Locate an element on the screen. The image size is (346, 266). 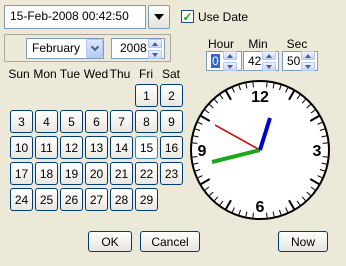
datetime-dropdown-button is located at coordinates (159, 17).